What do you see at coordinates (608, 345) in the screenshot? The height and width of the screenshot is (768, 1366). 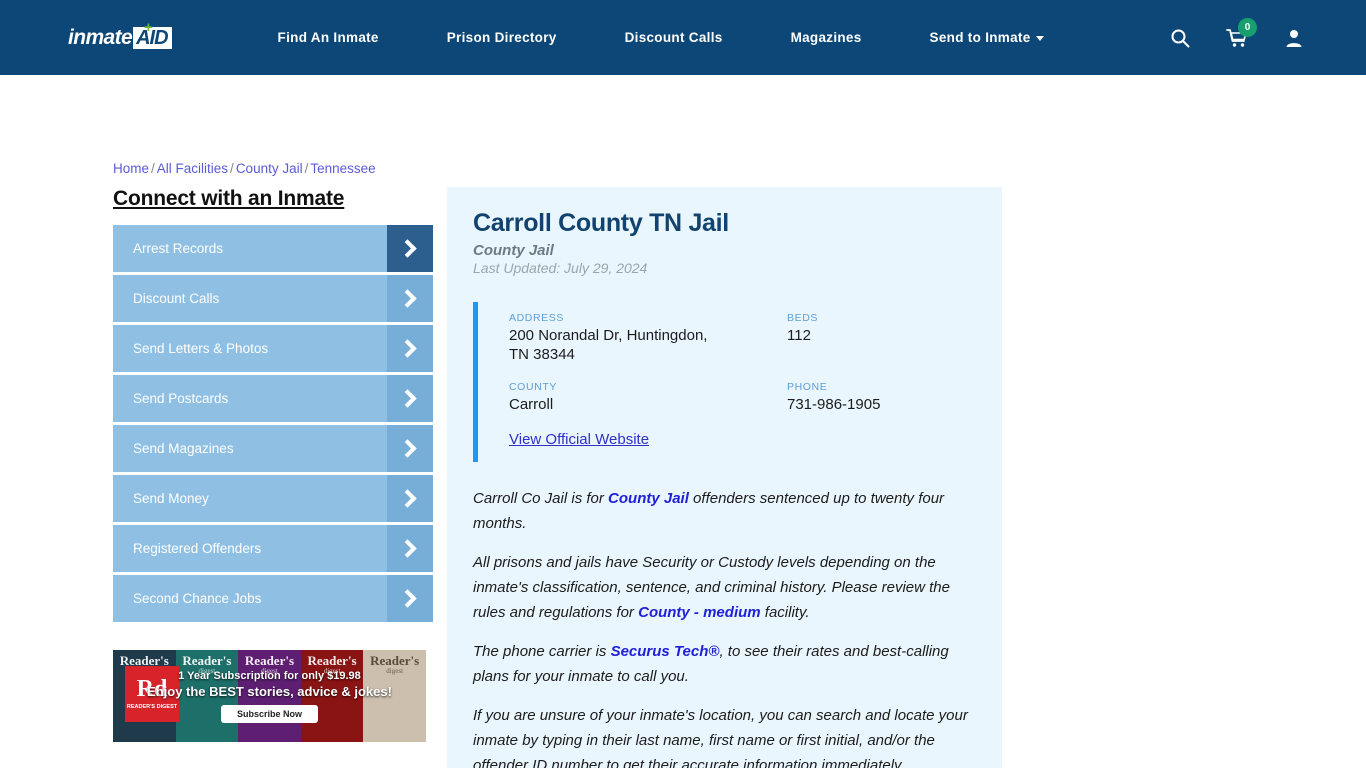 I see `field-value: 200 Norandal Dr, Huntingdon, TN 38344` at bounding box center [608, 345].